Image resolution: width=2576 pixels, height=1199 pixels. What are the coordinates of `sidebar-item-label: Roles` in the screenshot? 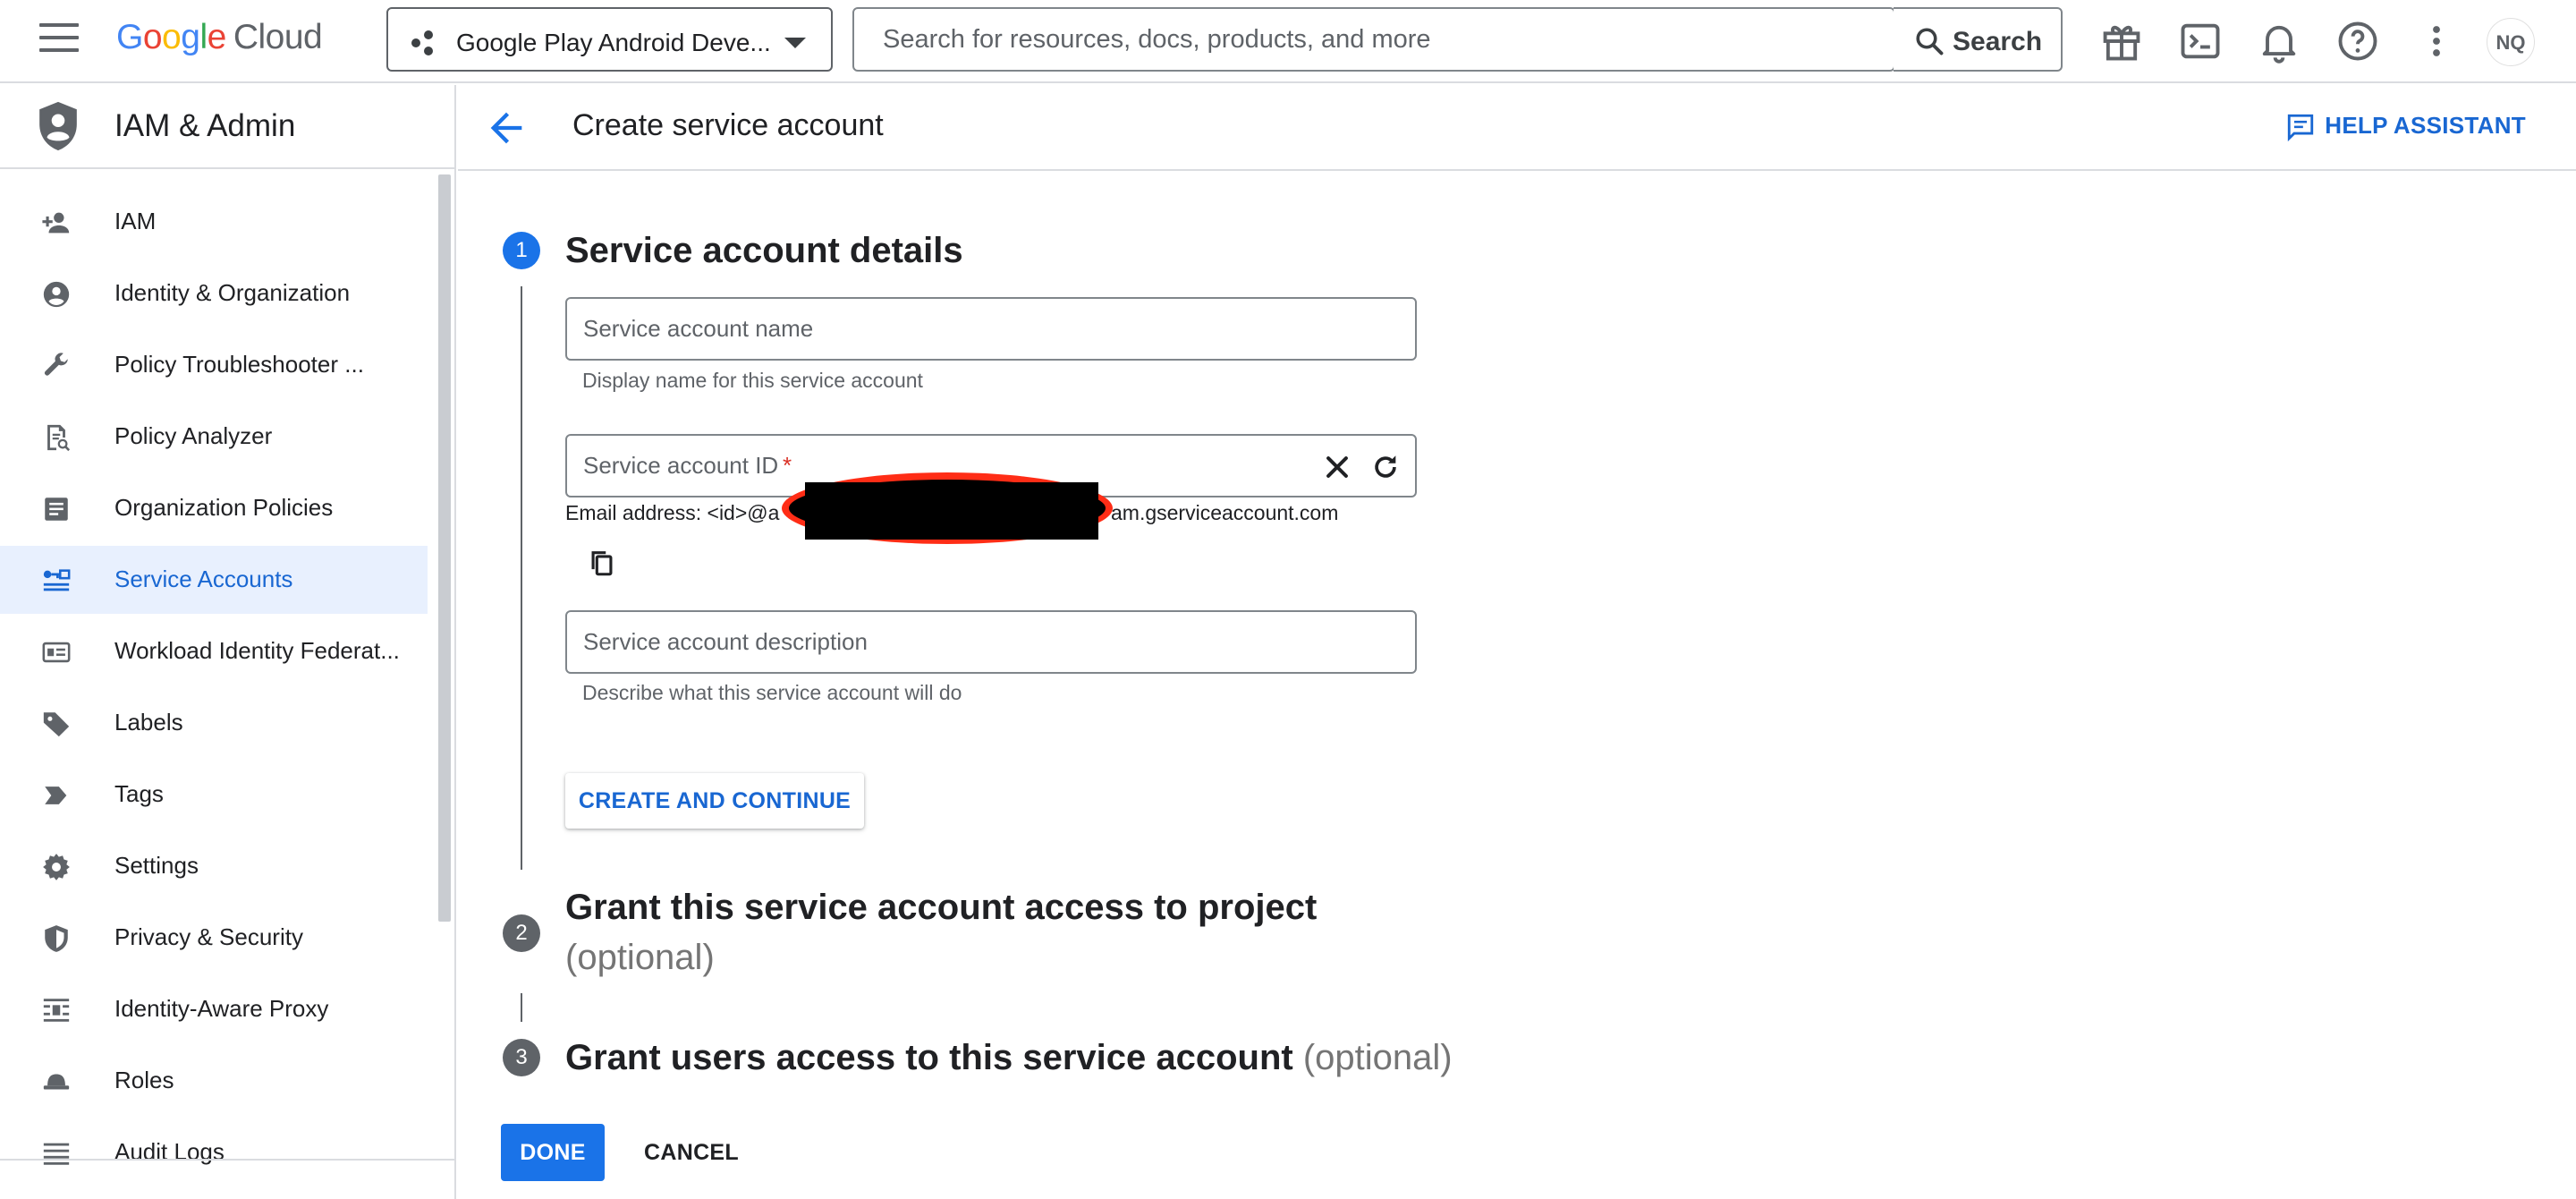 It's located at (144, 1080).